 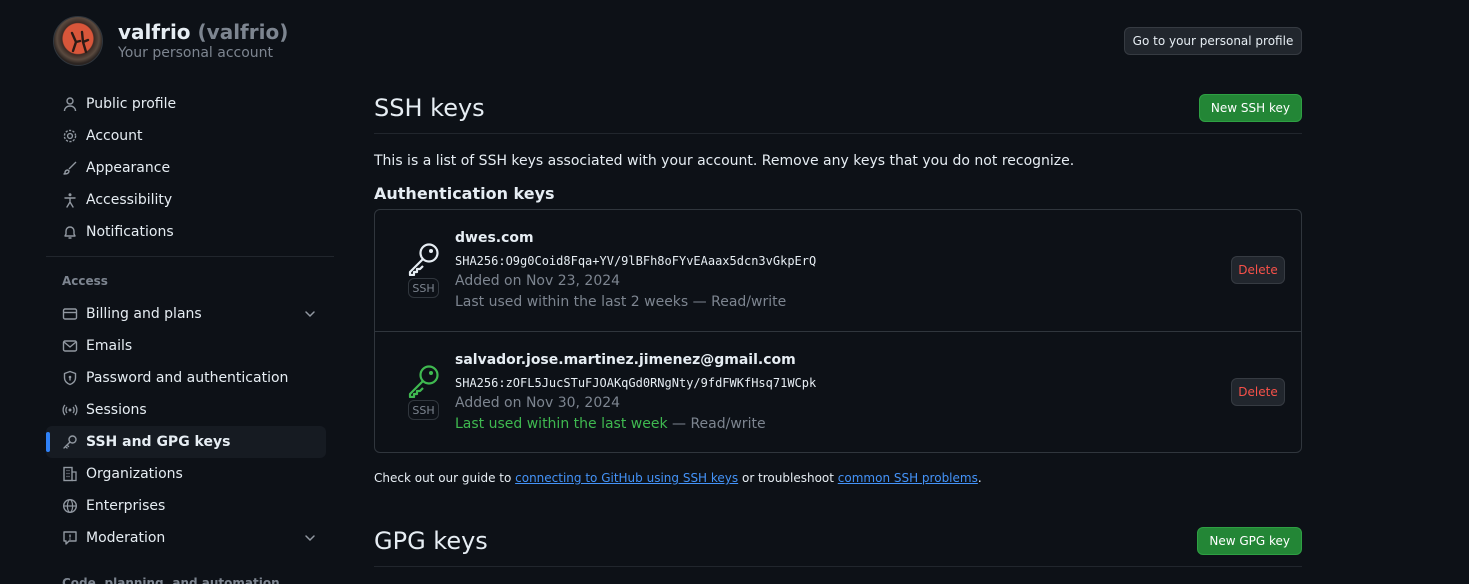 What do you see at coordinates (1249, 541) in the screenshot?
I see `new-gpg-key-button: New GPG key` at bounding box center [1249, 541].